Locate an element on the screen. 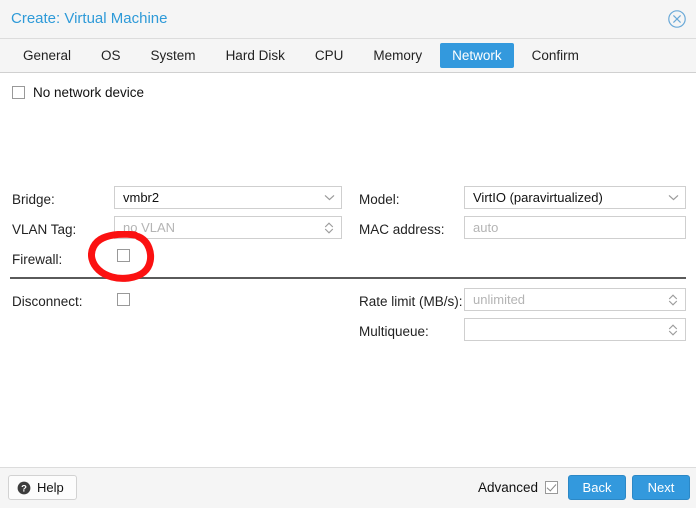  advanced-checkbox is located at coordinates (551, 487).